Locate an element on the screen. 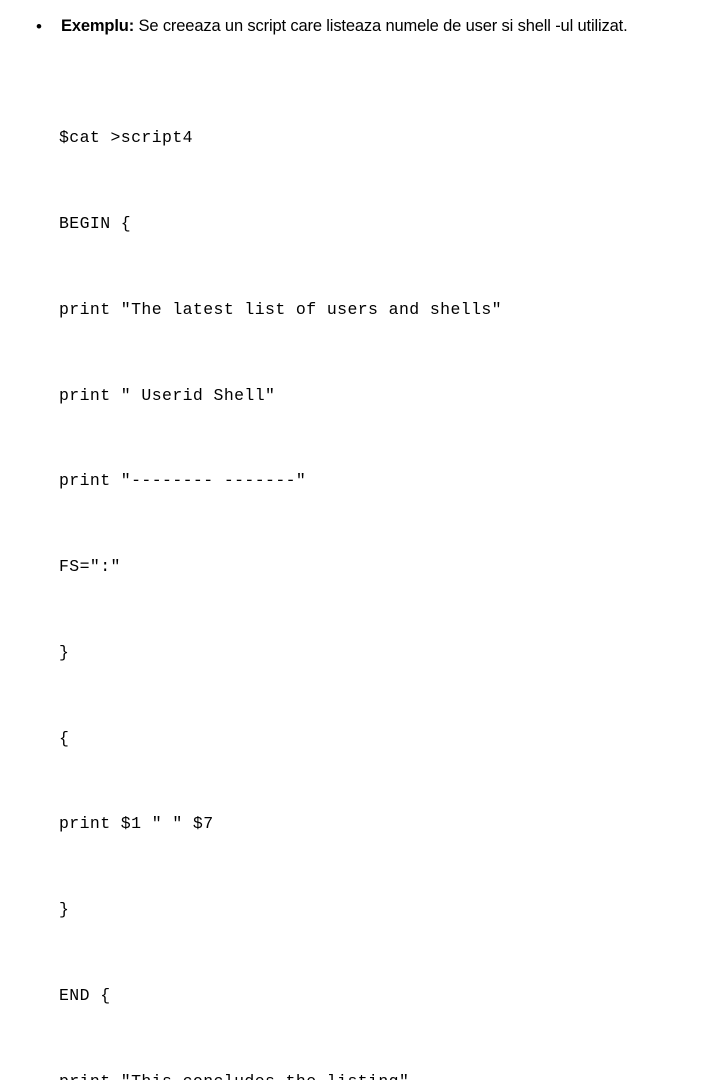 This screenshot has width=720, height=1080. code-line: print $1 " " $7 is located at coordinates (136, 824).